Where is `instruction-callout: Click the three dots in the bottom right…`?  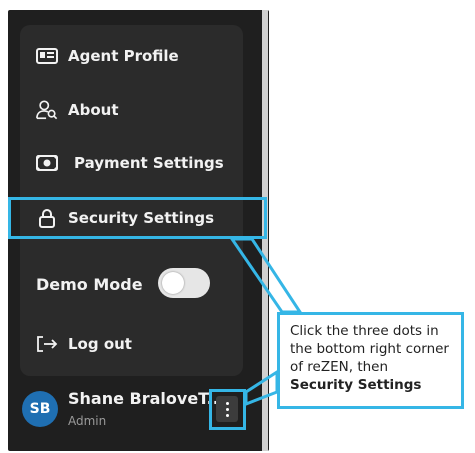 instruction-callout: Click the three dots in the bottom right… is located at coordinates (370, 360).